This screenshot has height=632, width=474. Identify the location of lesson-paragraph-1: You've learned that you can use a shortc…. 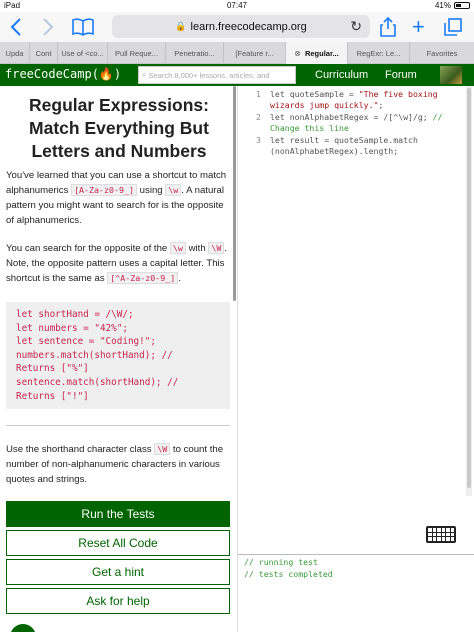
(116, 198).